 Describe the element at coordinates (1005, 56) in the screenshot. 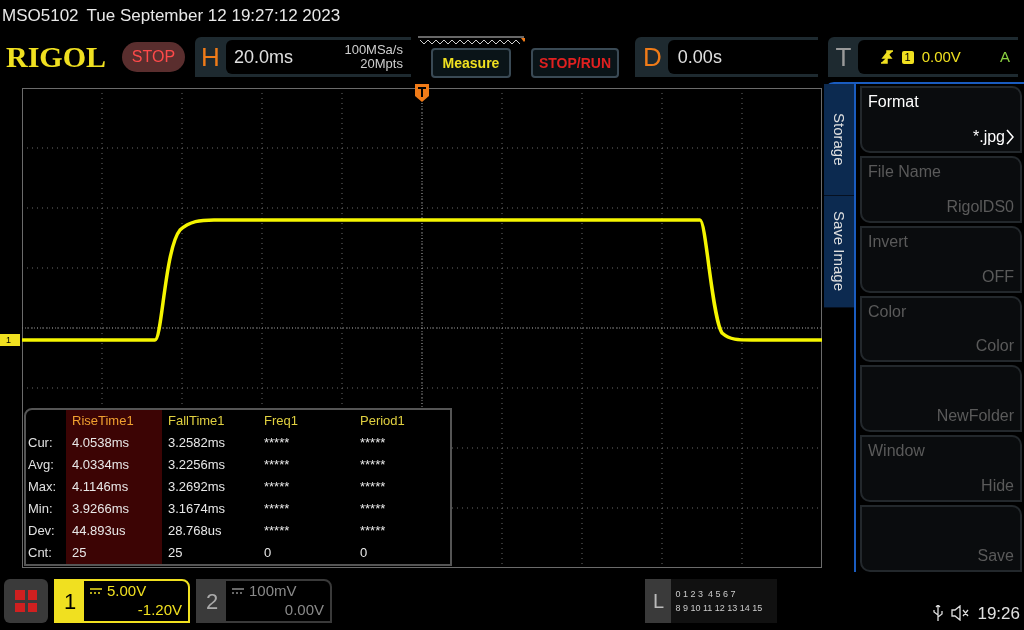

I see `trigger-mode: A` at that location.